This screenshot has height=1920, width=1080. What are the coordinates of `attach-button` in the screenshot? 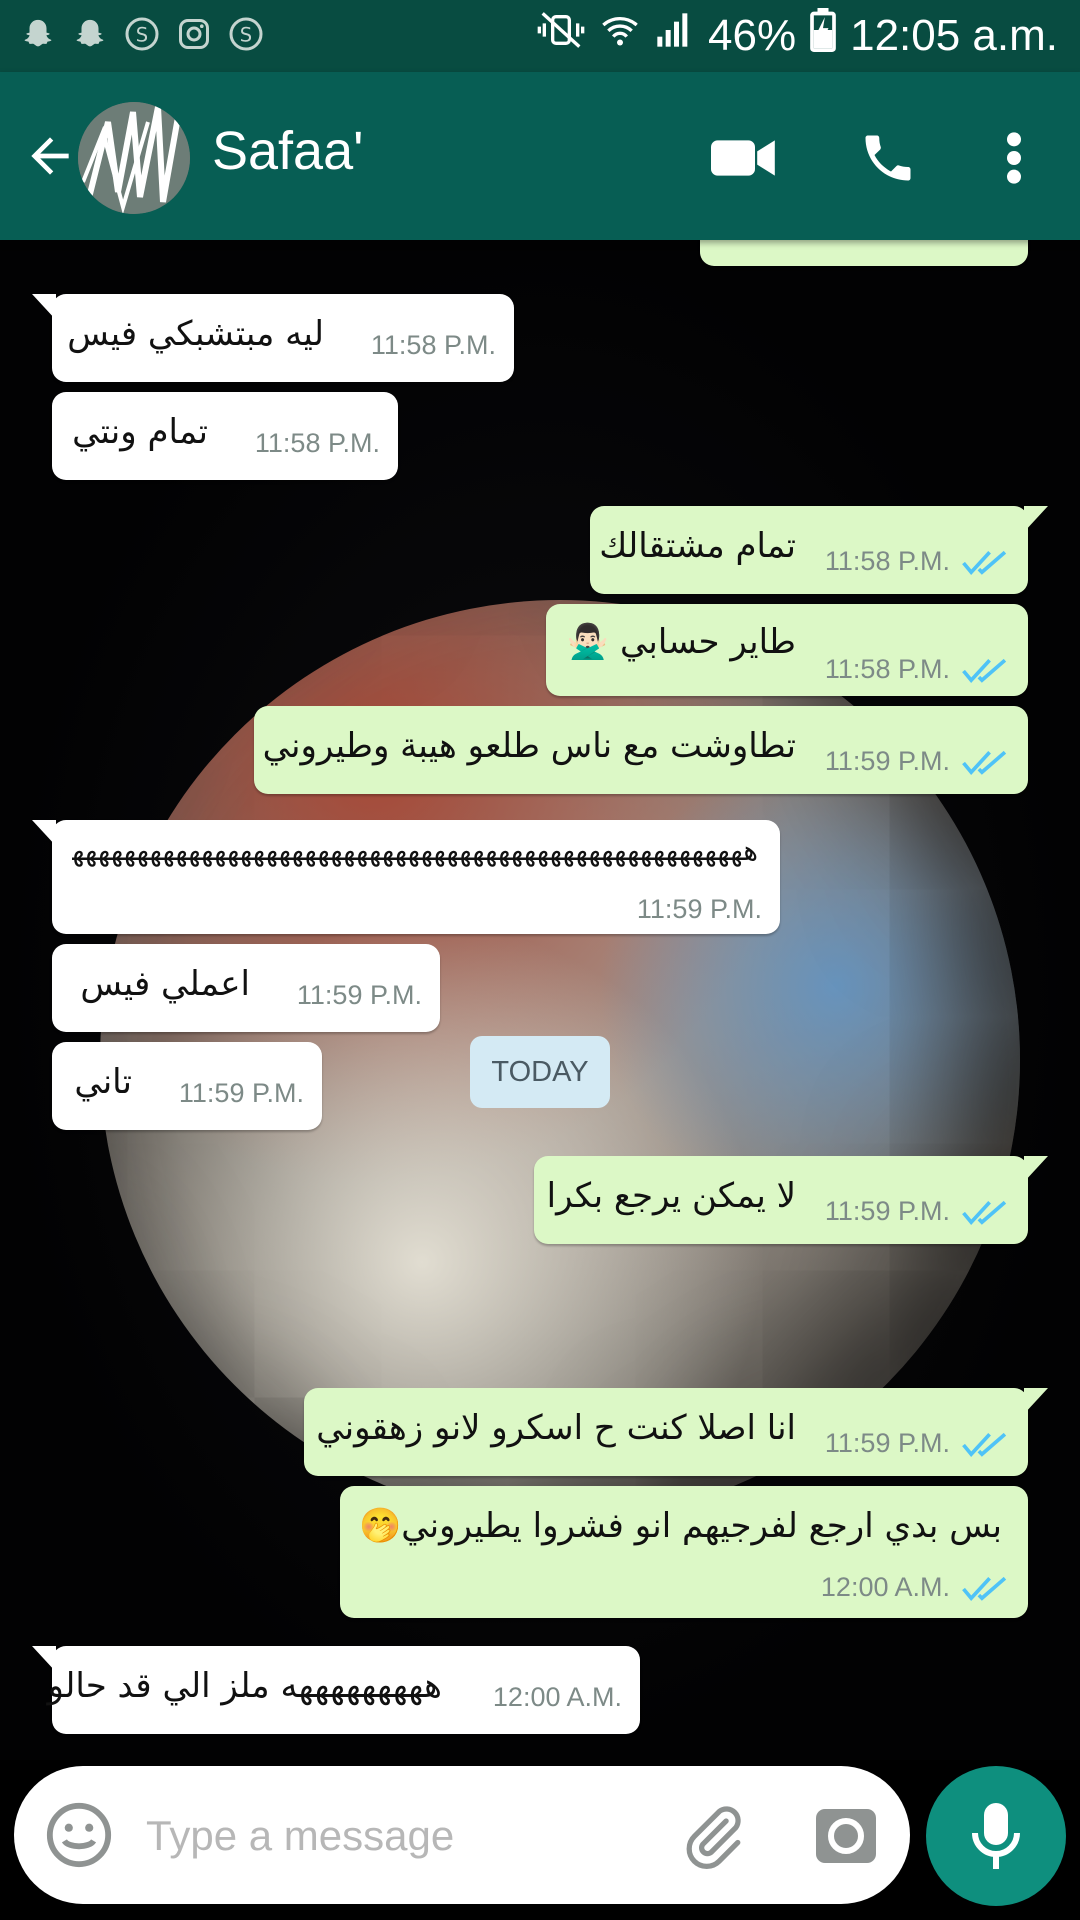 It's located at (713, 1837).